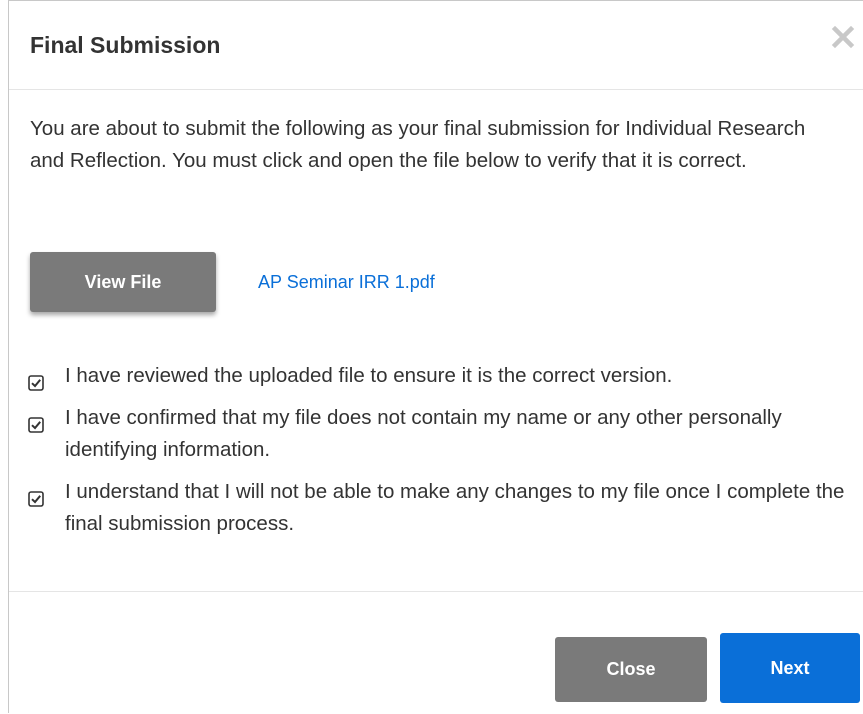  I want to click on file-link: AP Seminar IRR 1.pdf, so click(346, 282).